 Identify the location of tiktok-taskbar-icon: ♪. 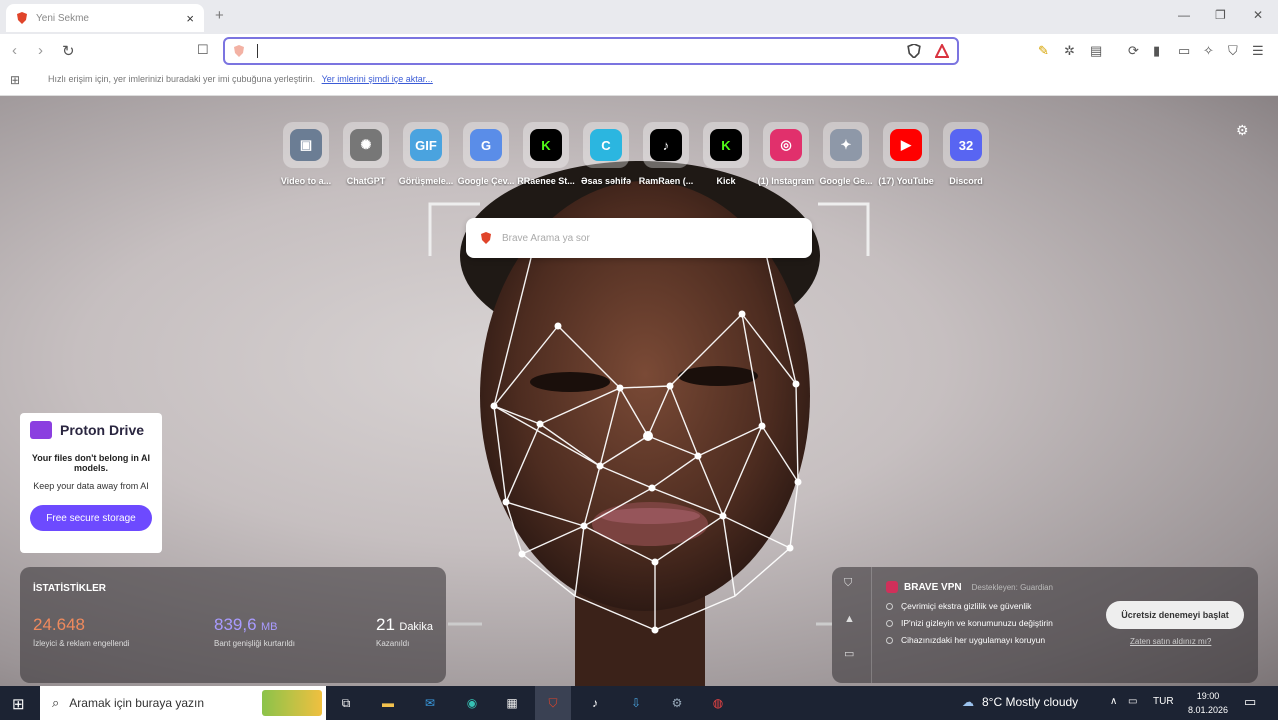
(595, 703).